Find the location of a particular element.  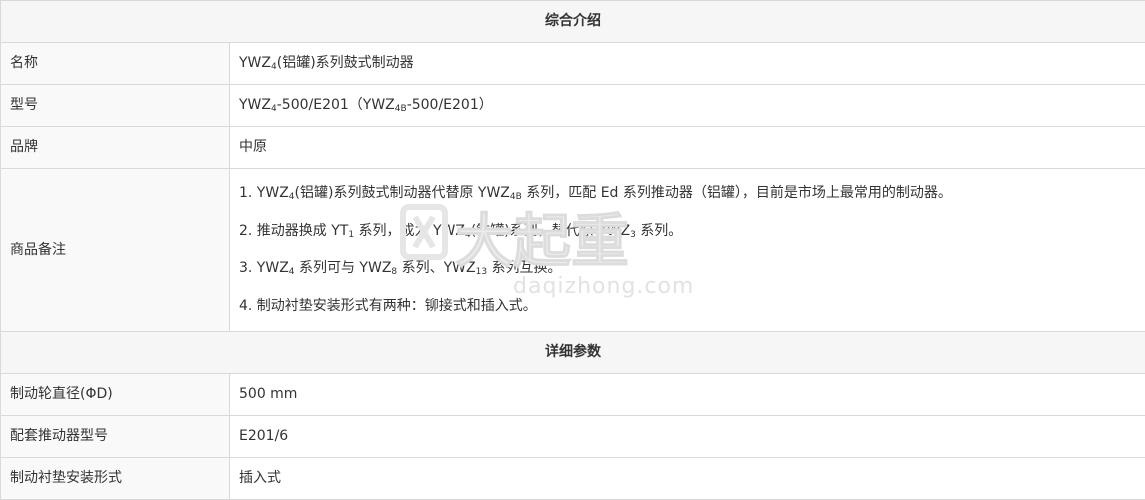

row-value-name: YWZ4(铝罐)系列鼓式制动器 is located at coordinates (687, 64).